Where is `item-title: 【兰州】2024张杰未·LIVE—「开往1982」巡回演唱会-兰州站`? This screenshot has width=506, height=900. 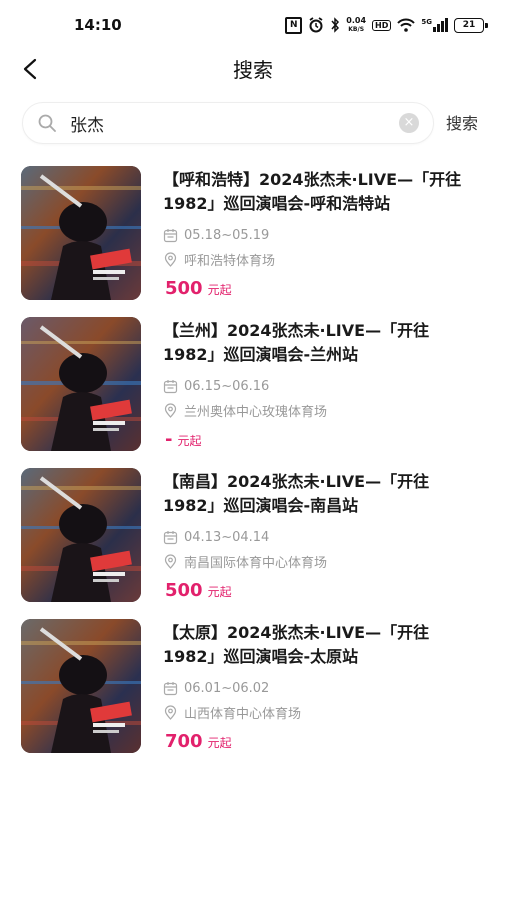 item-title: 【兰州】2024张杰未·LIVE—「开往1982」巡回演唱会-兰州站 is located at coordinates (296, 342).